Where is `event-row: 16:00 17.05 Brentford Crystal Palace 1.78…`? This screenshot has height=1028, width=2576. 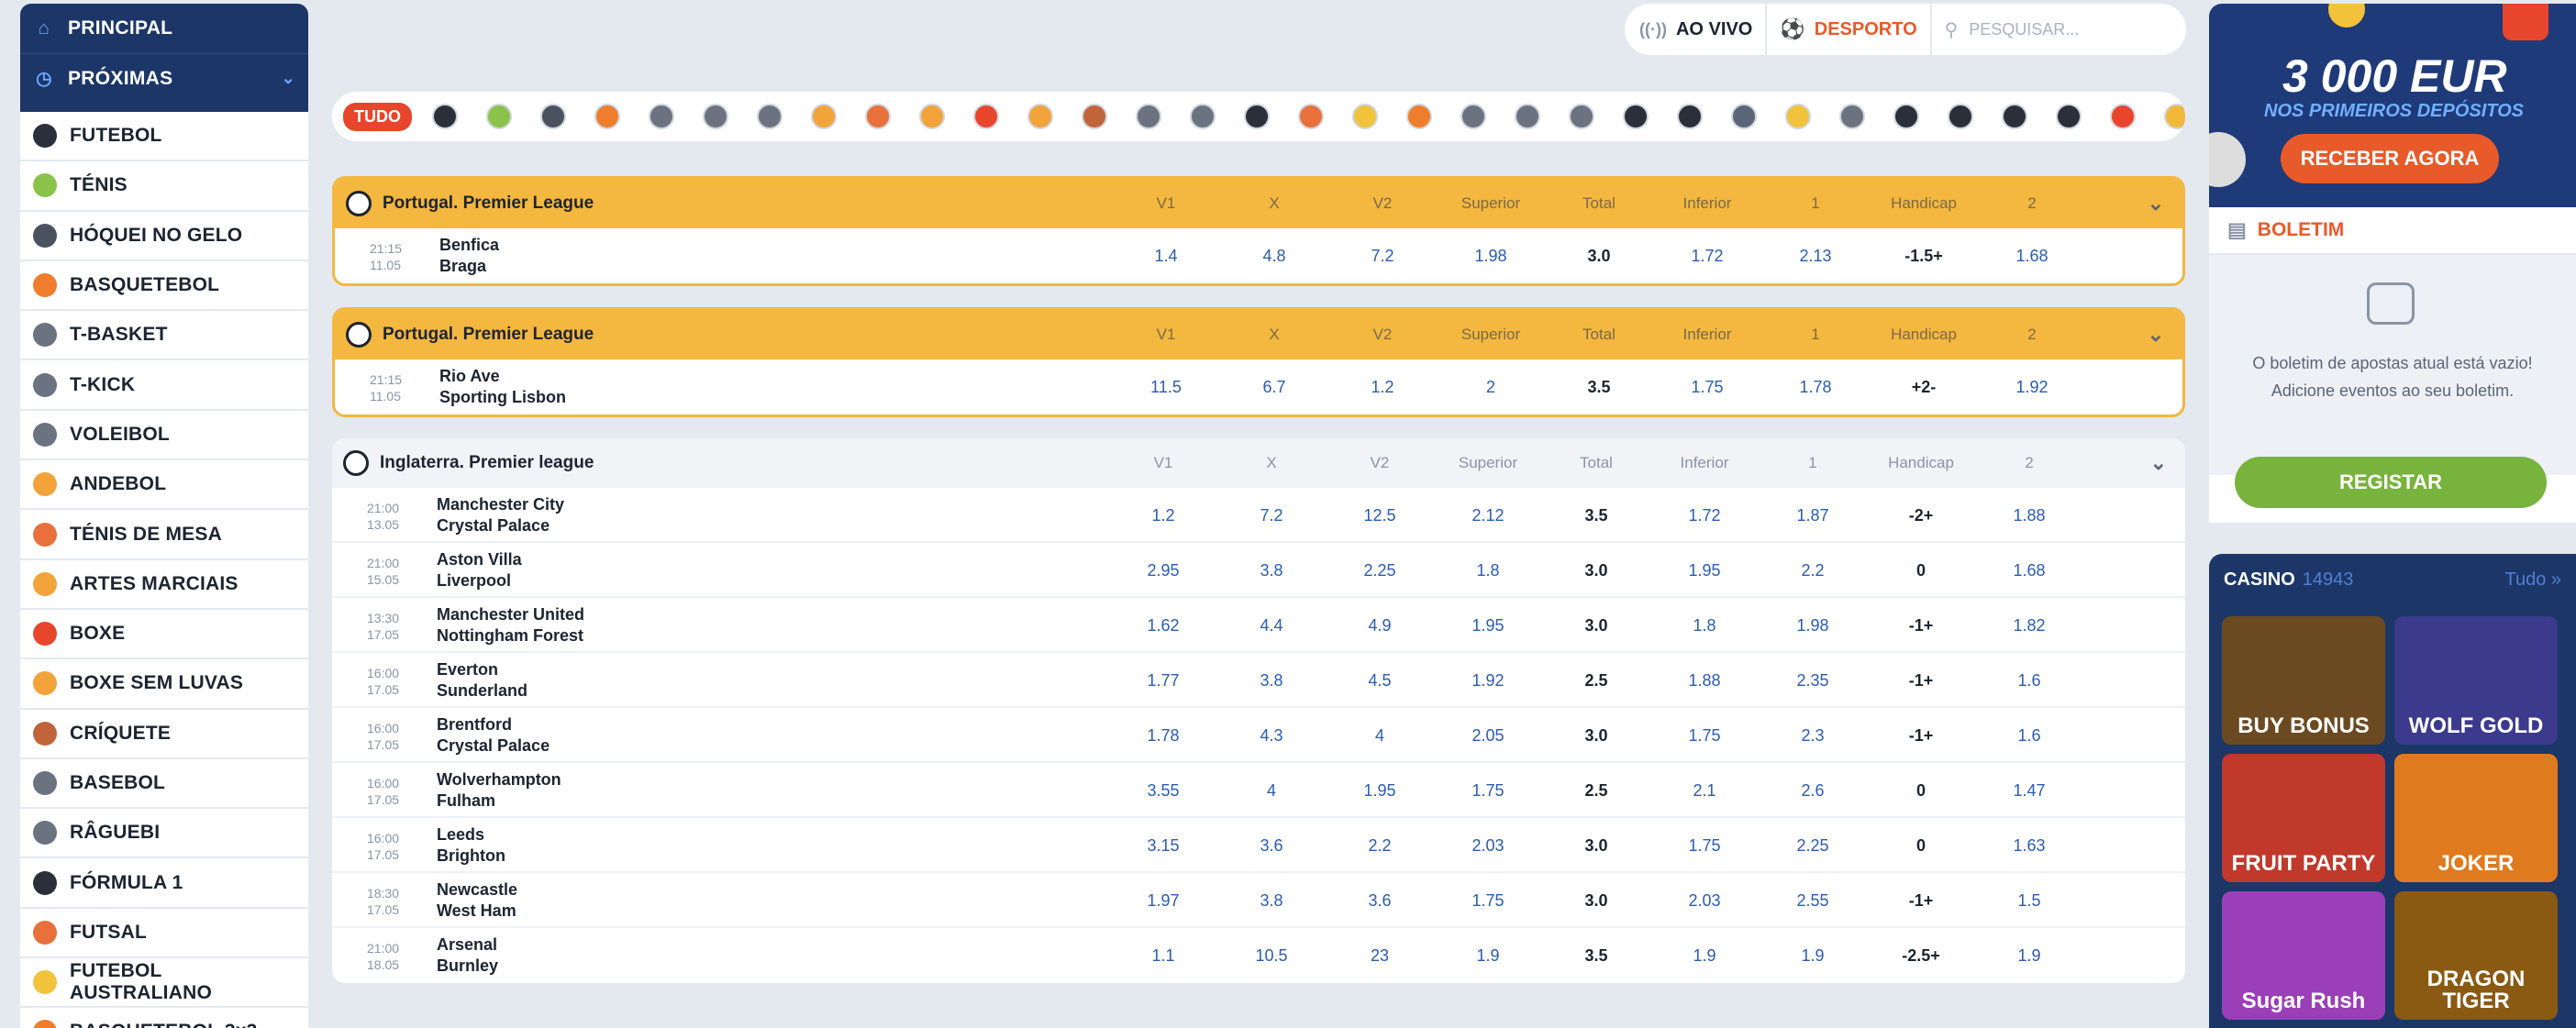
event-row: 16:00 17.05 Brentford Crystal Palace 1.78… is located at coordinates (1258, 735).